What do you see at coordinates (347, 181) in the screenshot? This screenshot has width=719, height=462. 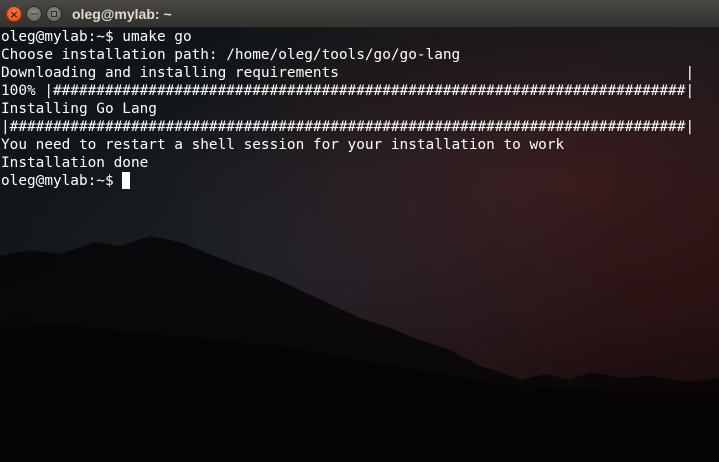 I see `prompt-line: oleg@mylab:~$` at bounding box center [347, 181].